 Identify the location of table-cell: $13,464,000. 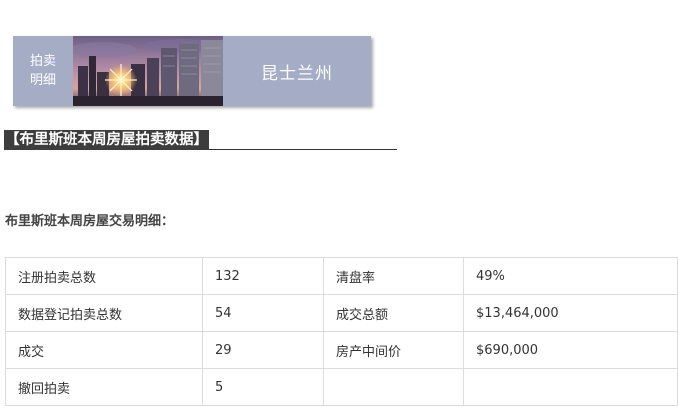
(570, 313).